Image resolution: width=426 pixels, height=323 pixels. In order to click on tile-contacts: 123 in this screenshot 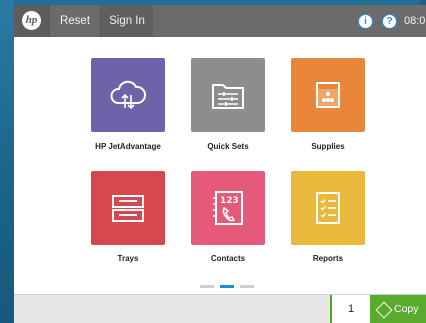, I will do `click(228, 208)`.